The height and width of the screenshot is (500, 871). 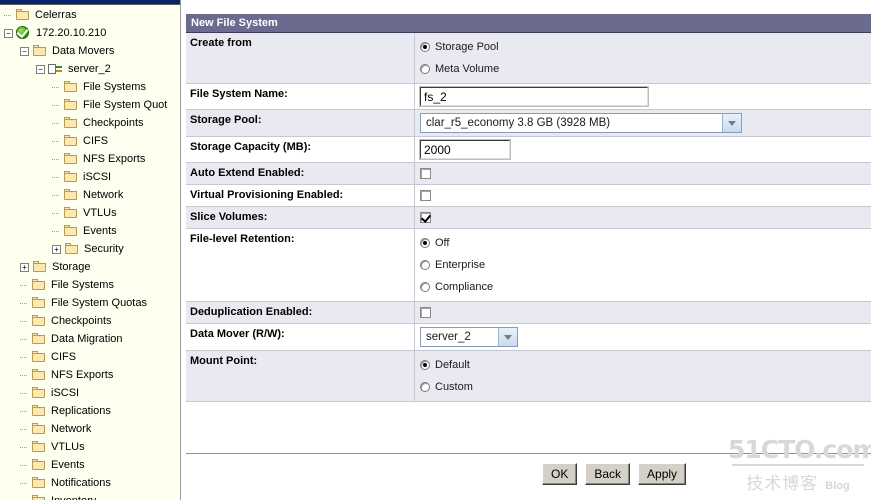 I want to click on tree-item-replications: Replications, so click(x=90, y=411).